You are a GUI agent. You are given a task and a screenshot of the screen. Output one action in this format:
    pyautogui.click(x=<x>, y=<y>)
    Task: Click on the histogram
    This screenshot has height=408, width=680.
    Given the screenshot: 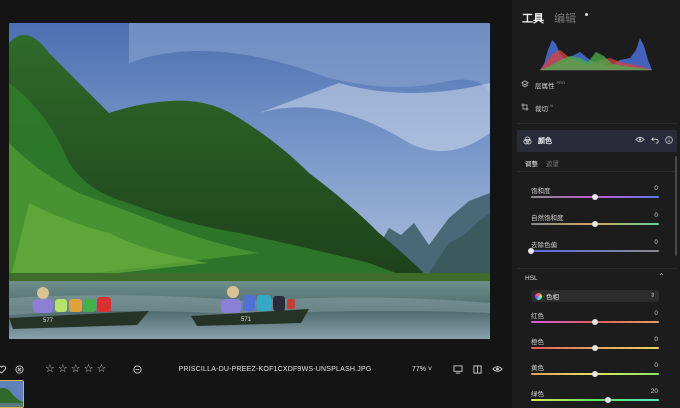 What is the action you would take?
    pyautogui.click(x=596, y=54)
    